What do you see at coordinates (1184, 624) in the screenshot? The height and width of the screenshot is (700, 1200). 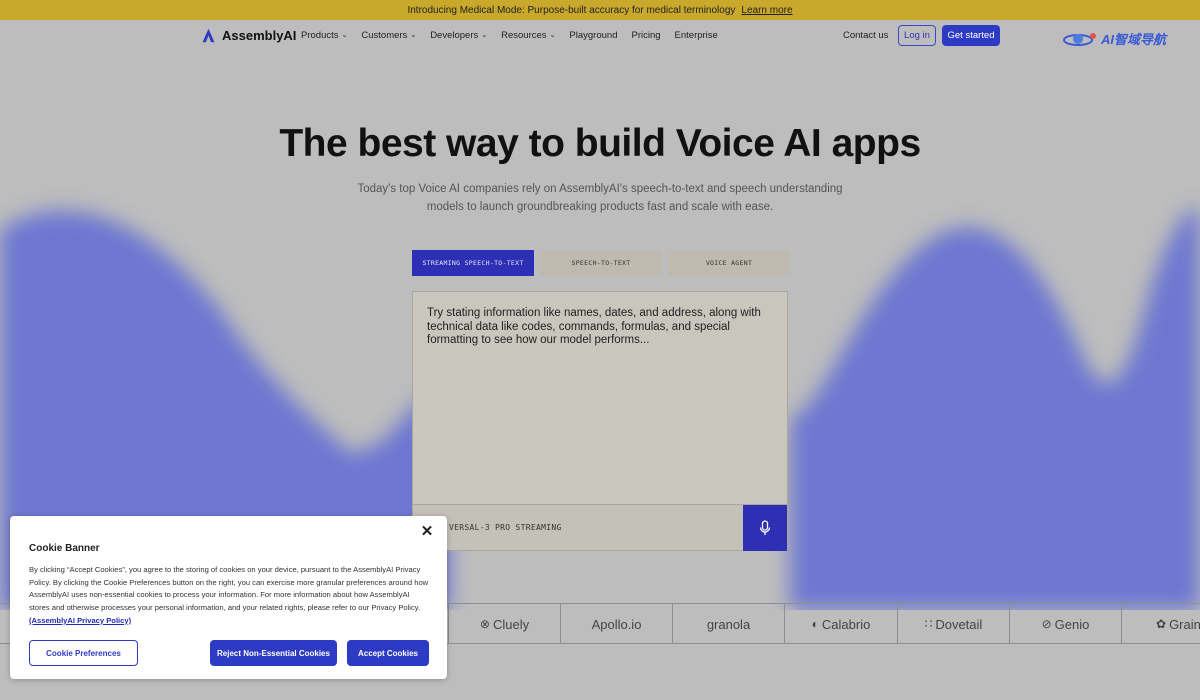 I see `logo-grain-label: Grain` at bounding box center [1184, 624].